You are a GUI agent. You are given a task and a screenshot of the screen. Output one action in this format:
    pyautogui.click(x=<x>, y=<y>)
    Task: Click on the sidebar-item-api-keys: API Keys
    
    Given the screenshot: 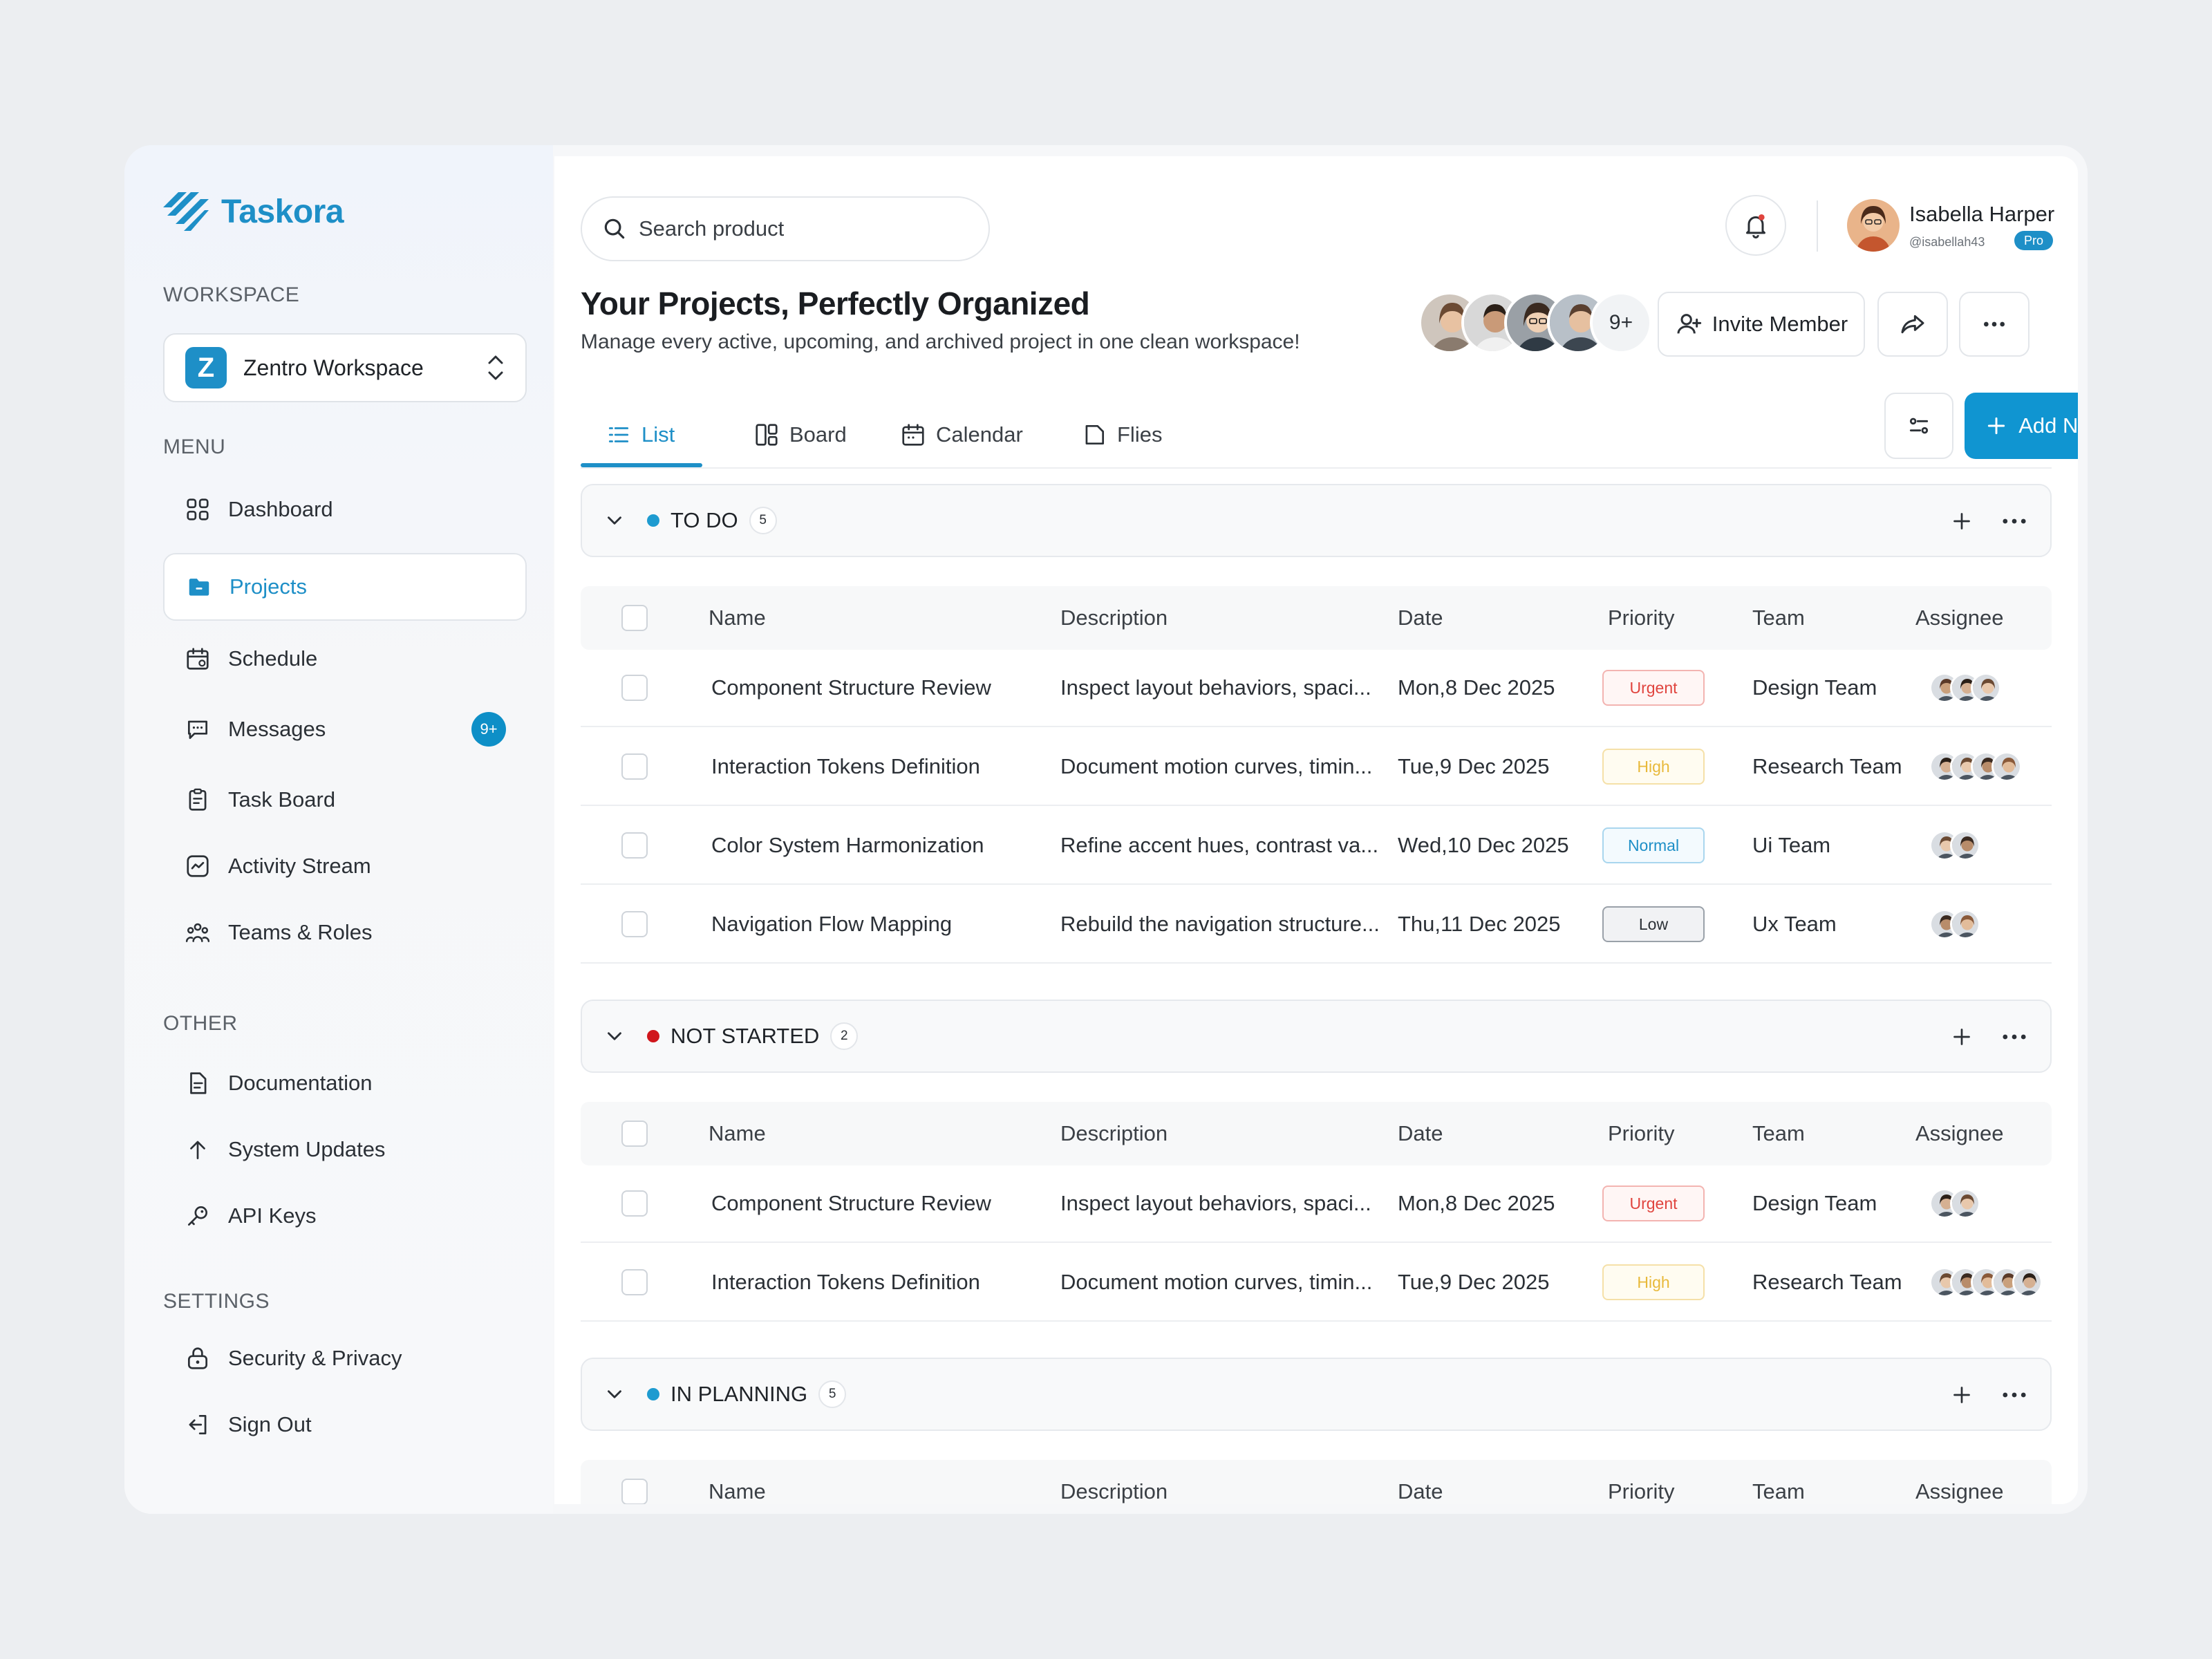 What is the action you would take?
    pyautogui.click(x=345, y=1216)
    